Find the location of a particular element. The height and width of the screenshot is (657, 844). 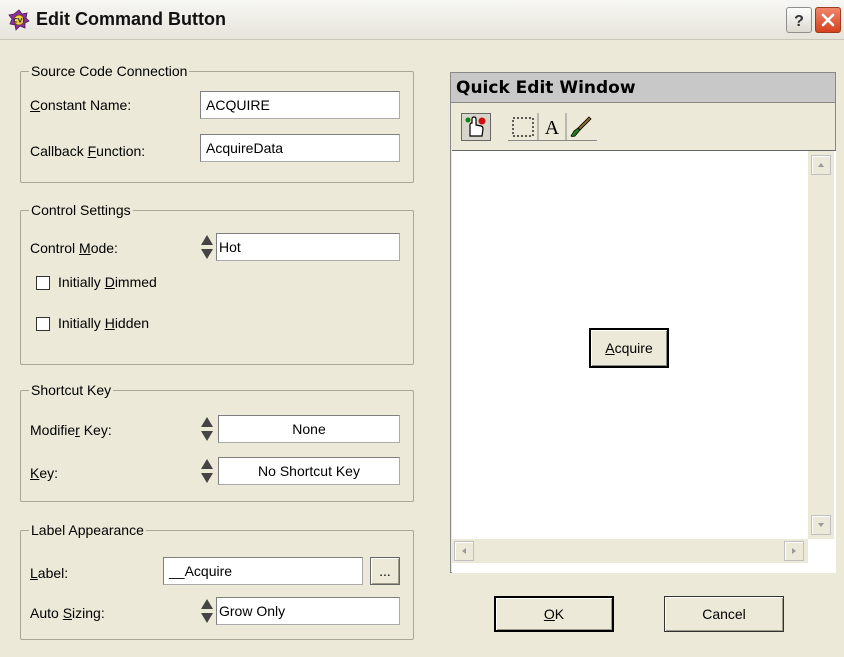

scroll-left-icon is located at coordinates (464, 551).